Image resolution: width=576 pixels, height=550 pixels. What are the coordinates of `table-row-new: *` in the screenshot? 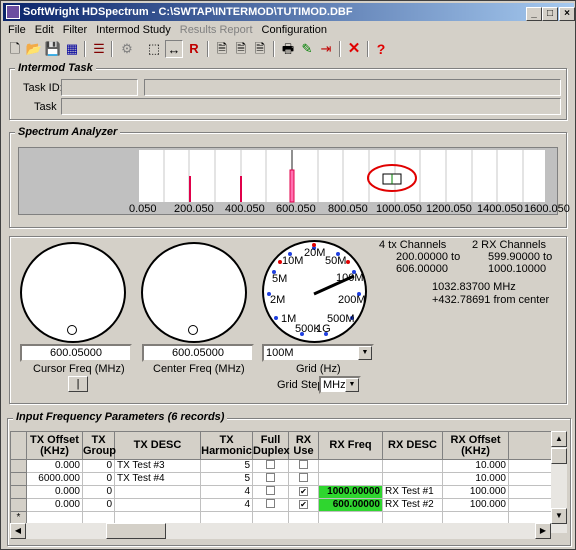 It's located at (281, 517).